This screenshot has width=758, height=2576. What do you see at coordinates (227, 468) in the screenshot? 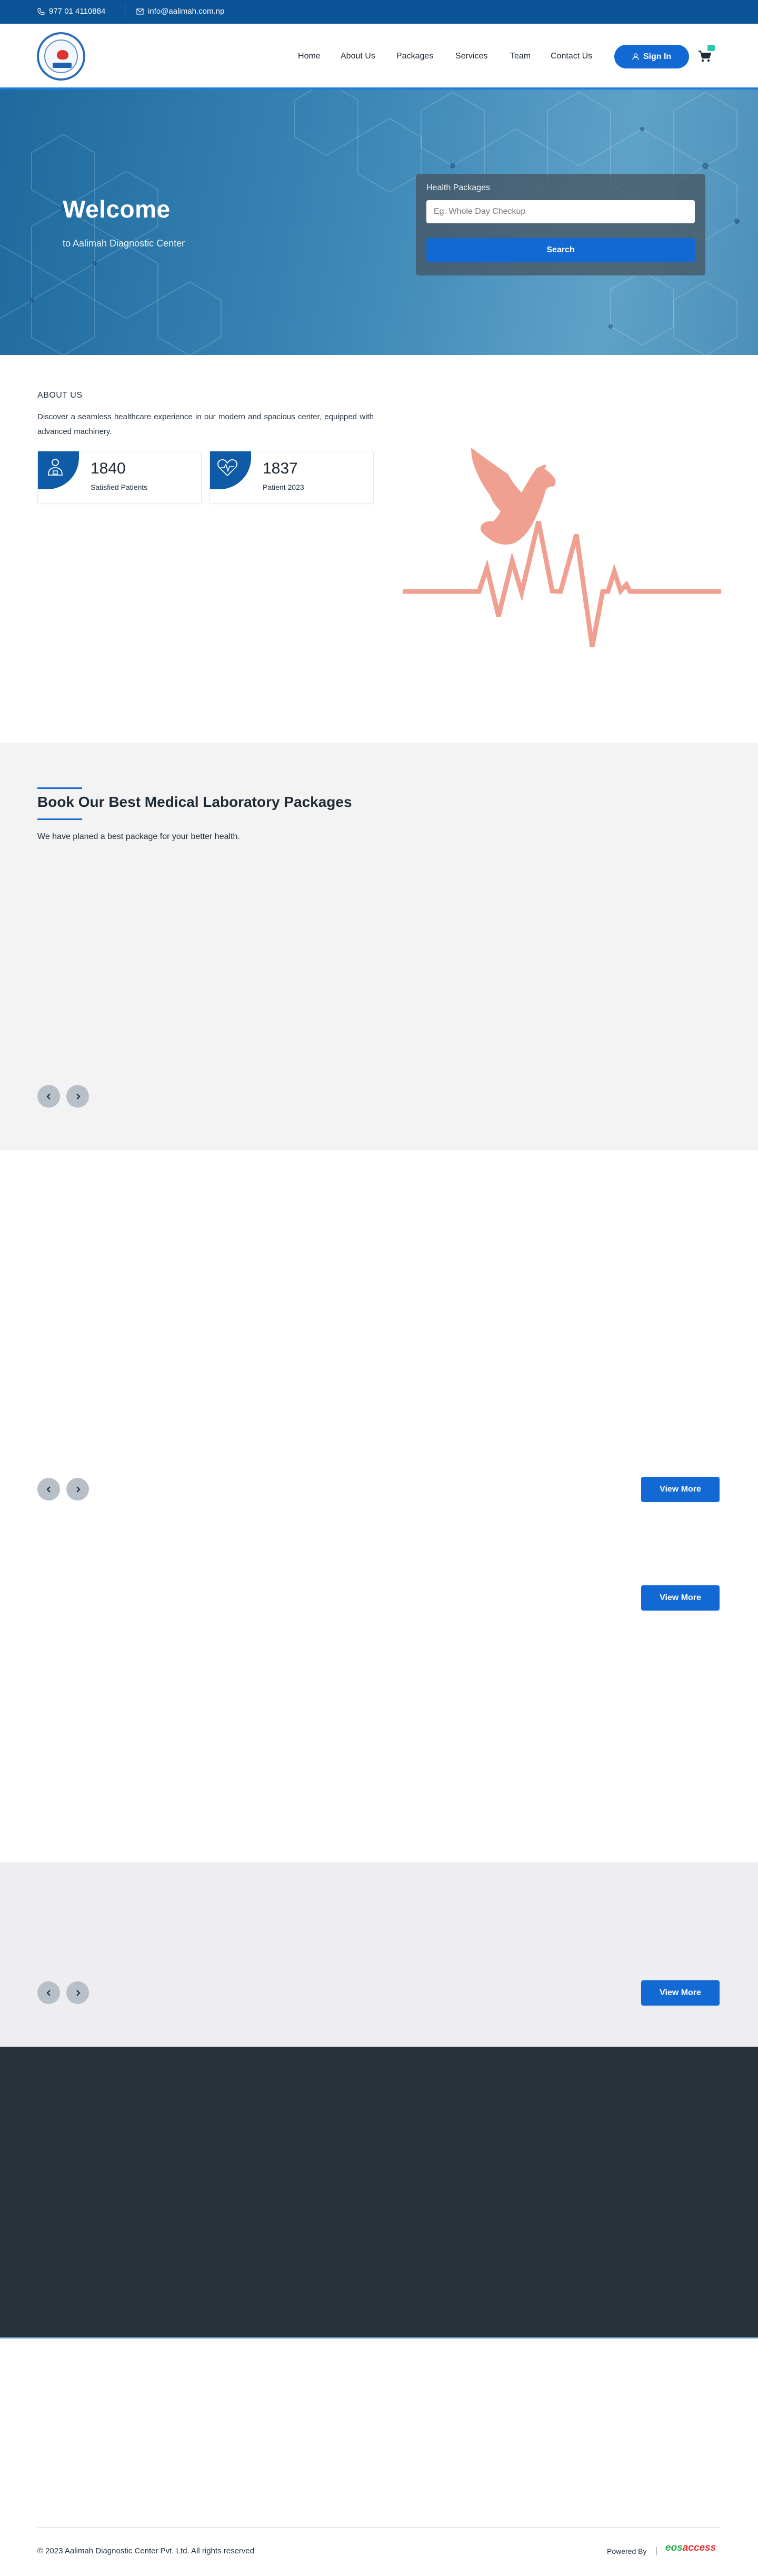
I see `heart-icon` at bounding box center [227, 468].